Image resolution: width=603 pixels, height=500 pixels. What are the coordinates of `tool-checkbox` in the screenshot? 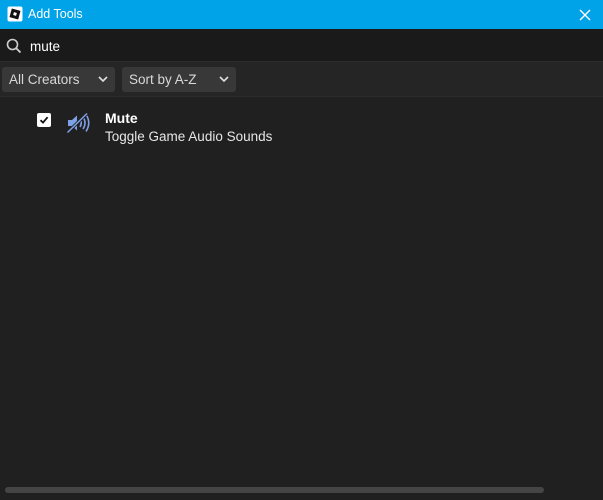 It's located at (44, 120).